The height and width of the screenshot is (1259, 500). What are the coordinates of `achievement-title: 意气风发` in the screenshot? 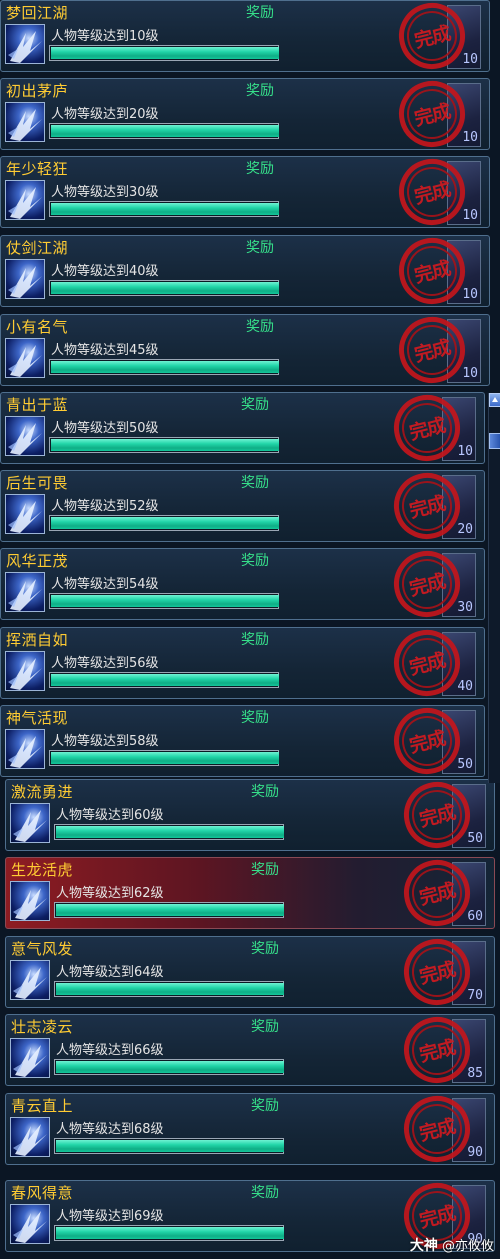 It's located at (42, 949).